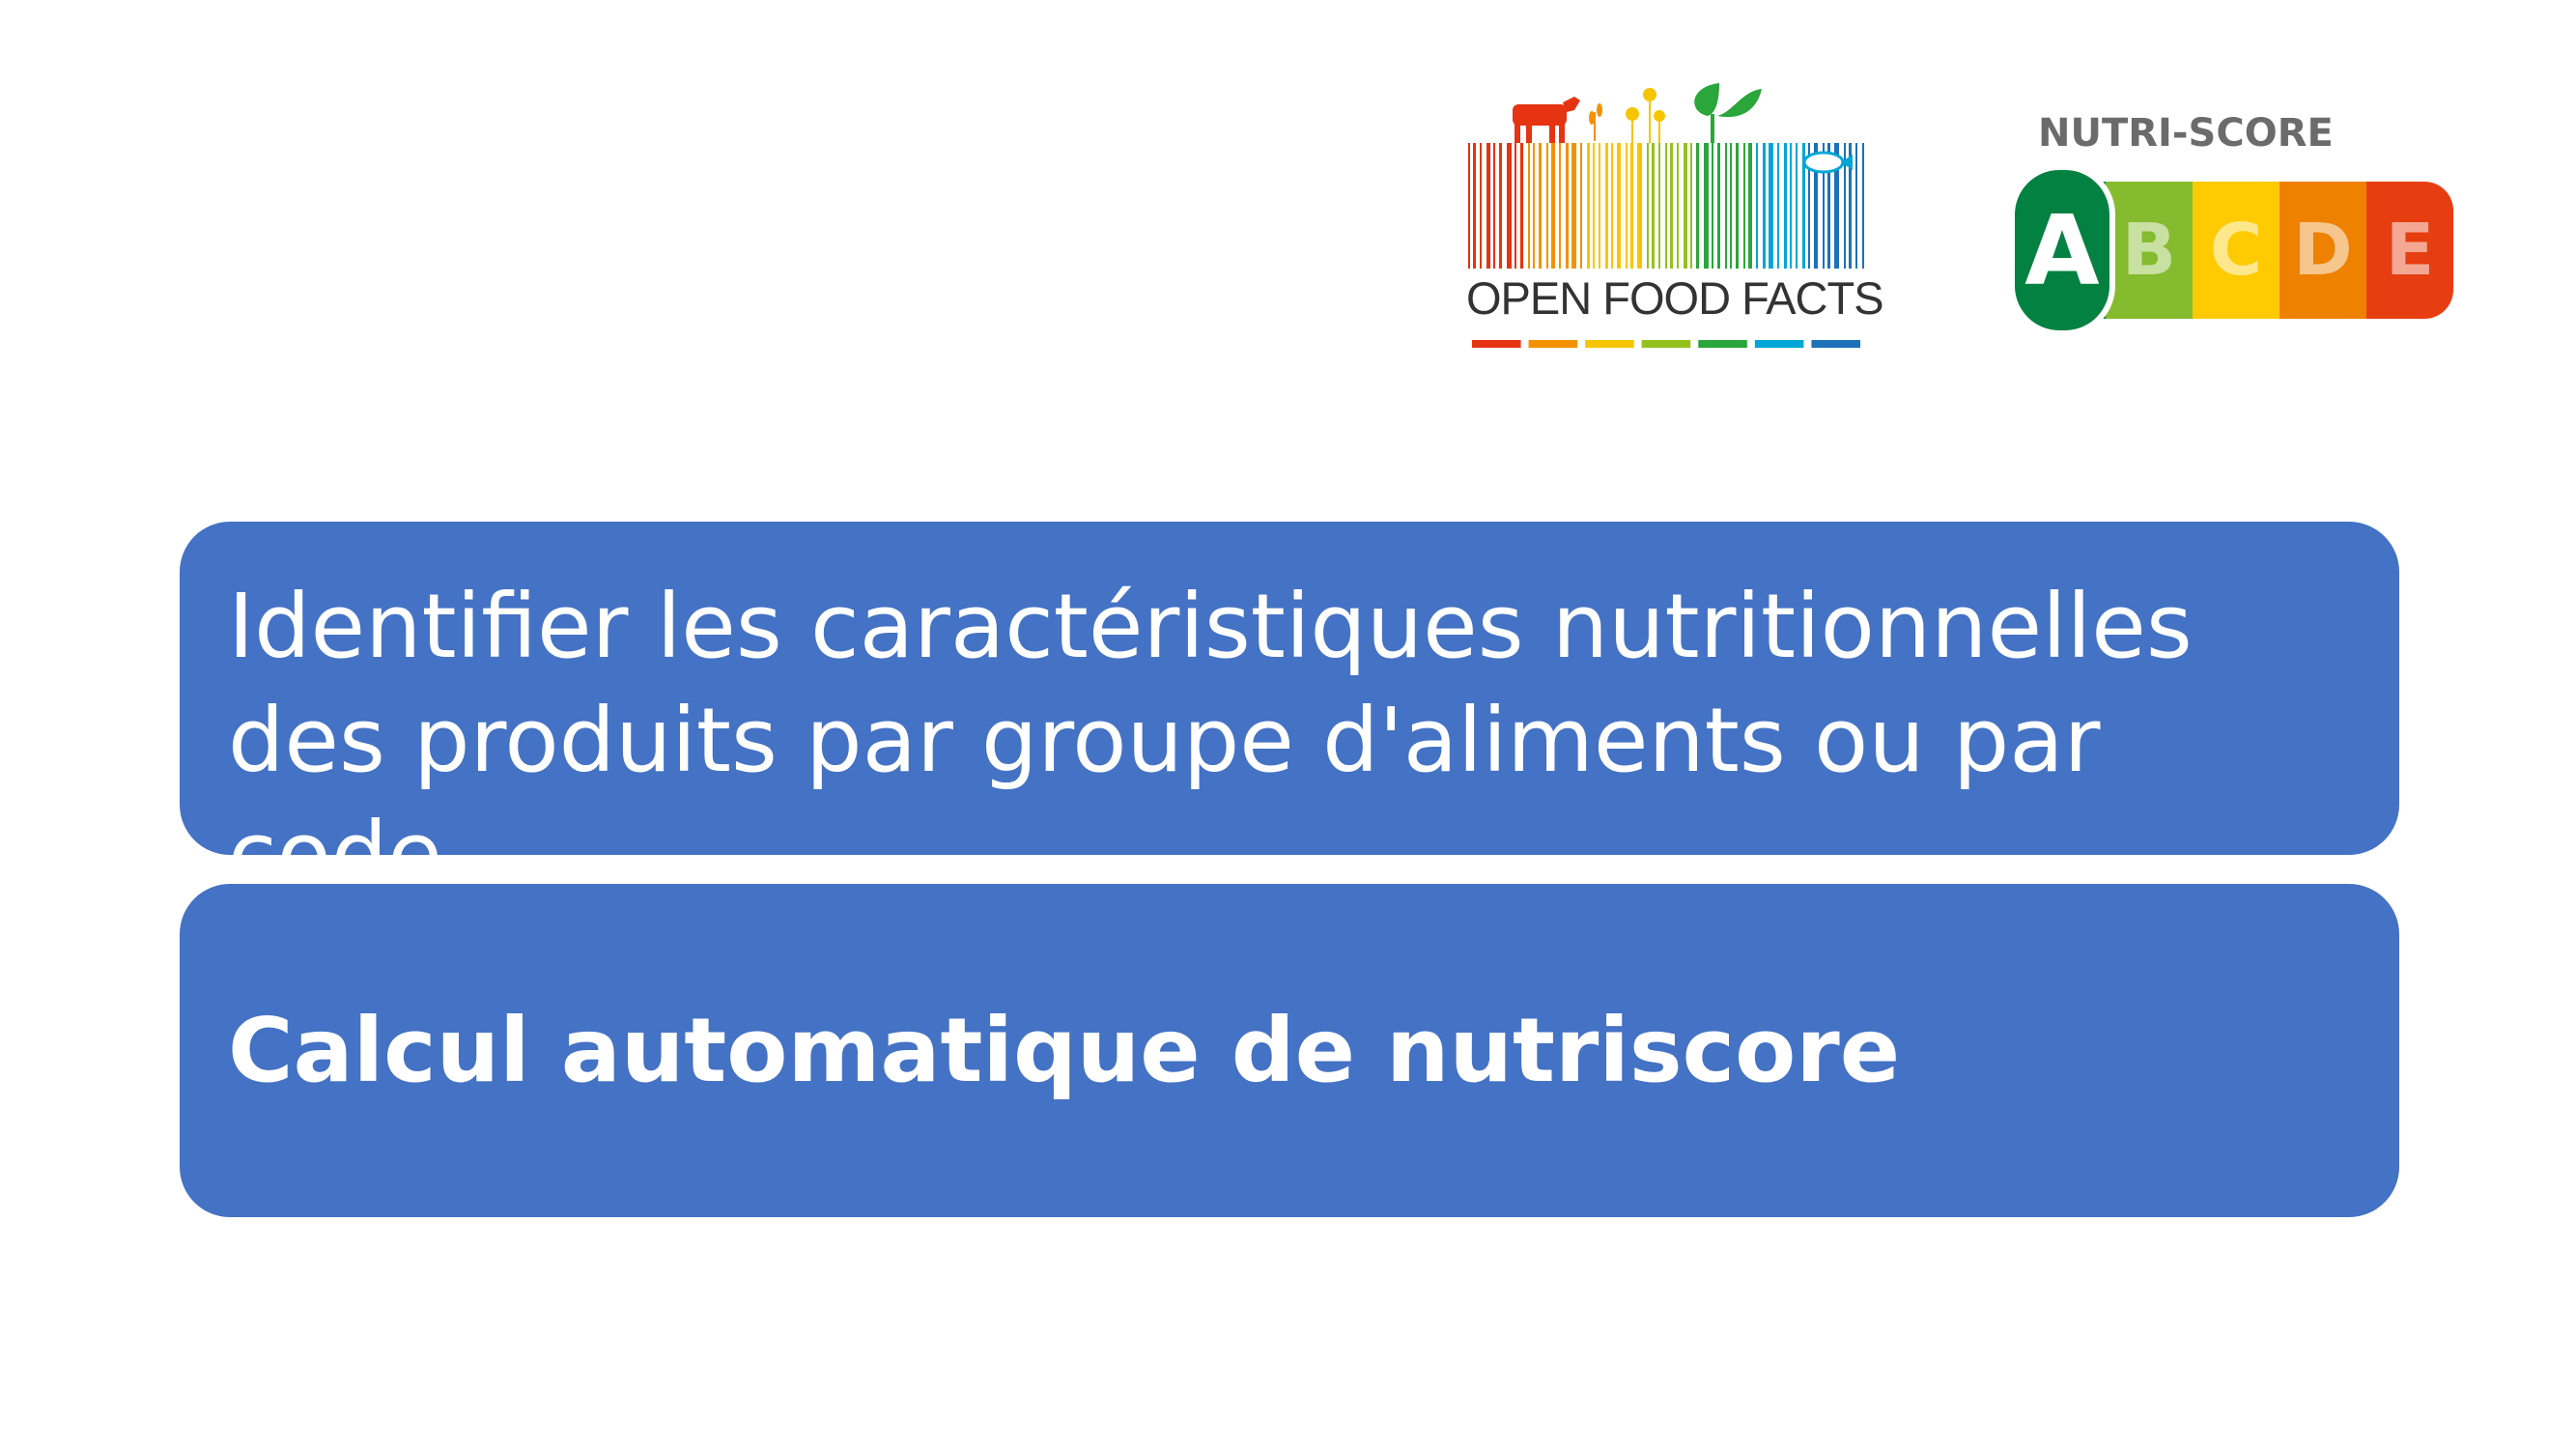 This screenshot has width=2576, height=1449. I want to click on open-food-facts-logo: OPEN FOOD FACTS, so click(1675, 215).